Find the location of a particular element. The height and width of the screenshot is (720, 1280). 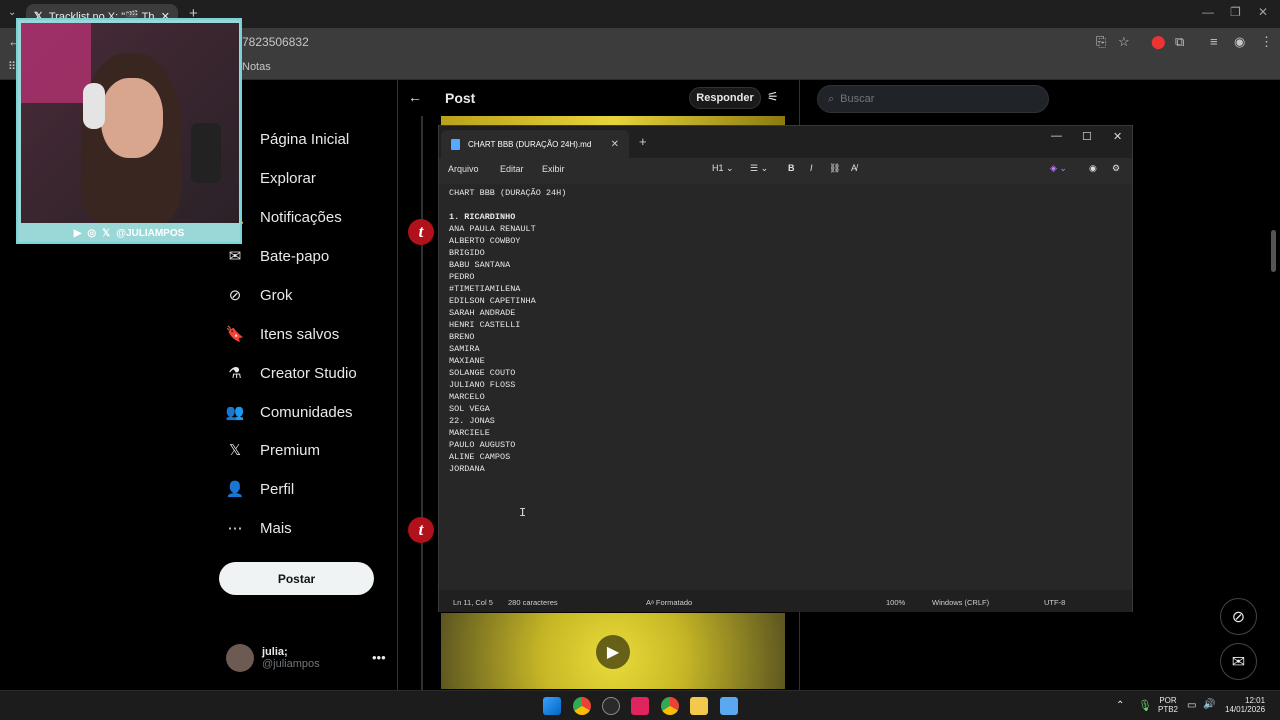

network-icon: ▭ is located at coordinates (1191, 705).